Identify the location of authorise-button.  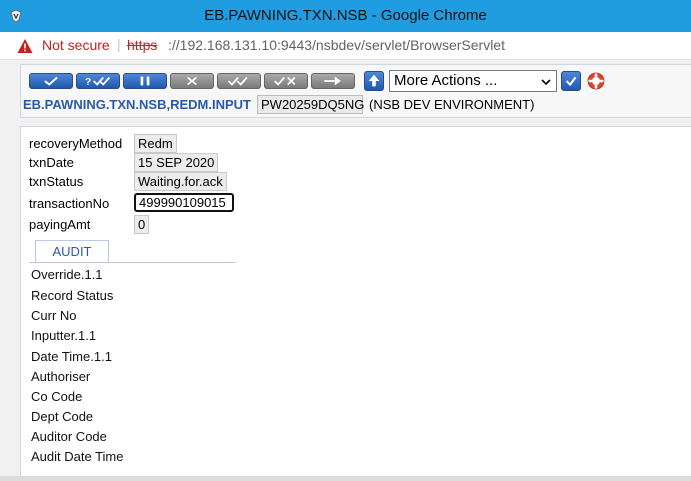
(239, 81).